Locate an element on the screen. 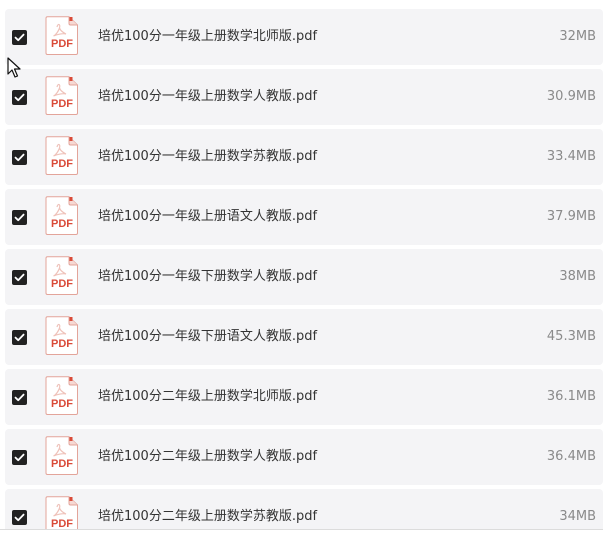  file-size: 37.9MB is located at coordinates (571, 216).